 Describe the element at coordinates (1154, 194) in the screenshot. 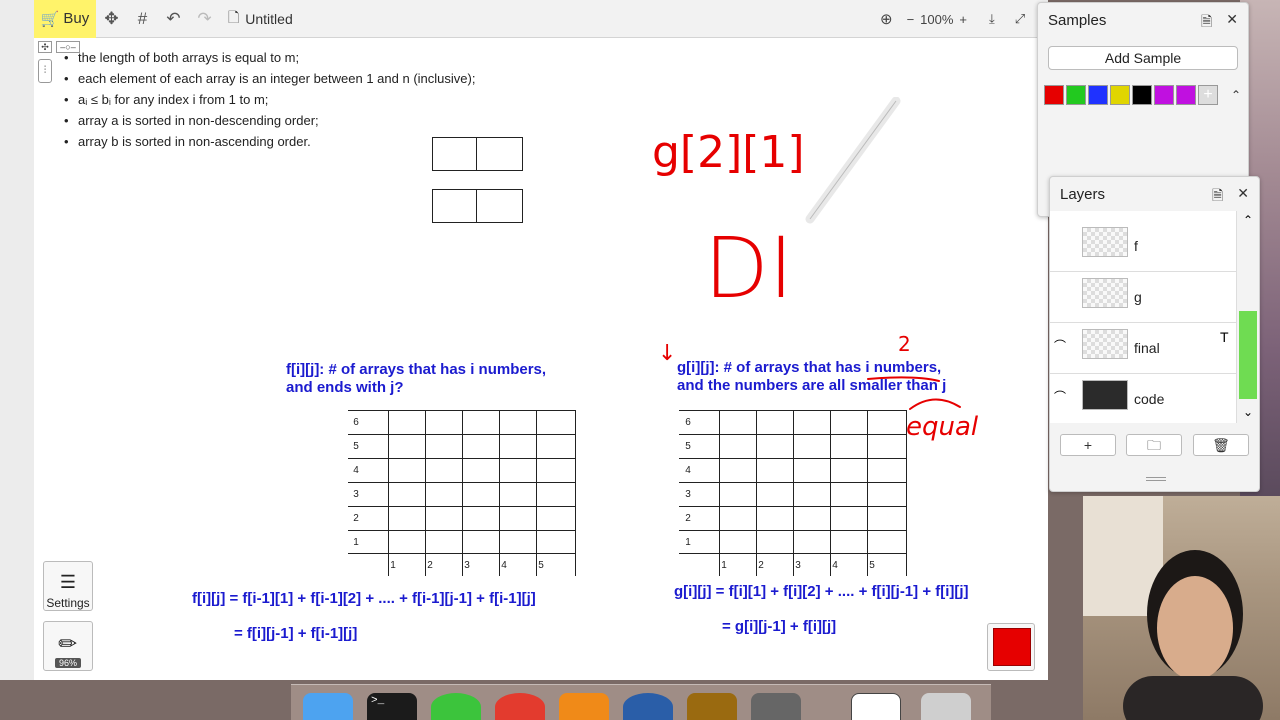

I see `layers-header: Layers 🗎 ✕` at that location.